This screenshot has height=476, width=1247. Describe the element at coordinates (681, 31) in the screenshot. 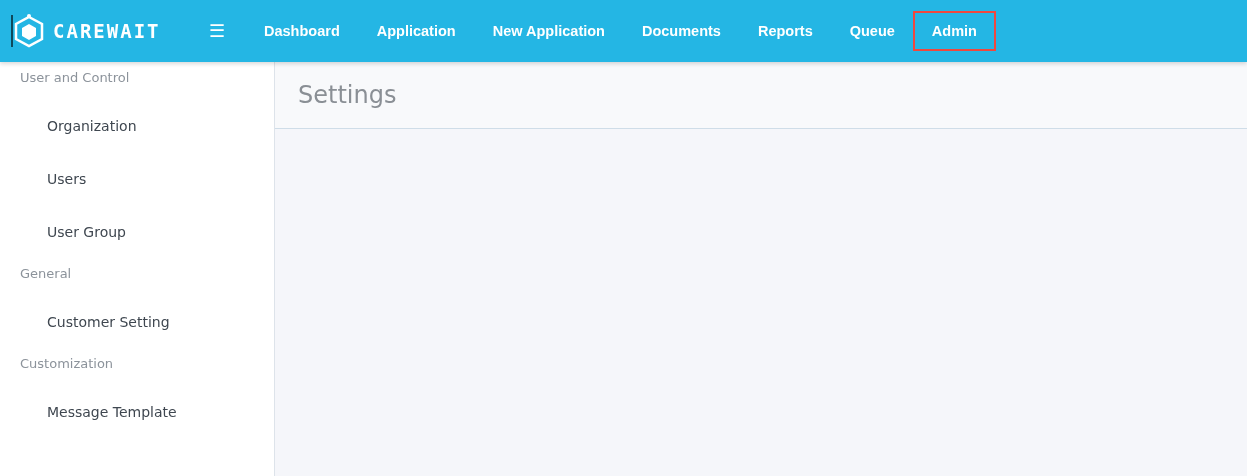

I see `nav-tab: Documents` at that location.